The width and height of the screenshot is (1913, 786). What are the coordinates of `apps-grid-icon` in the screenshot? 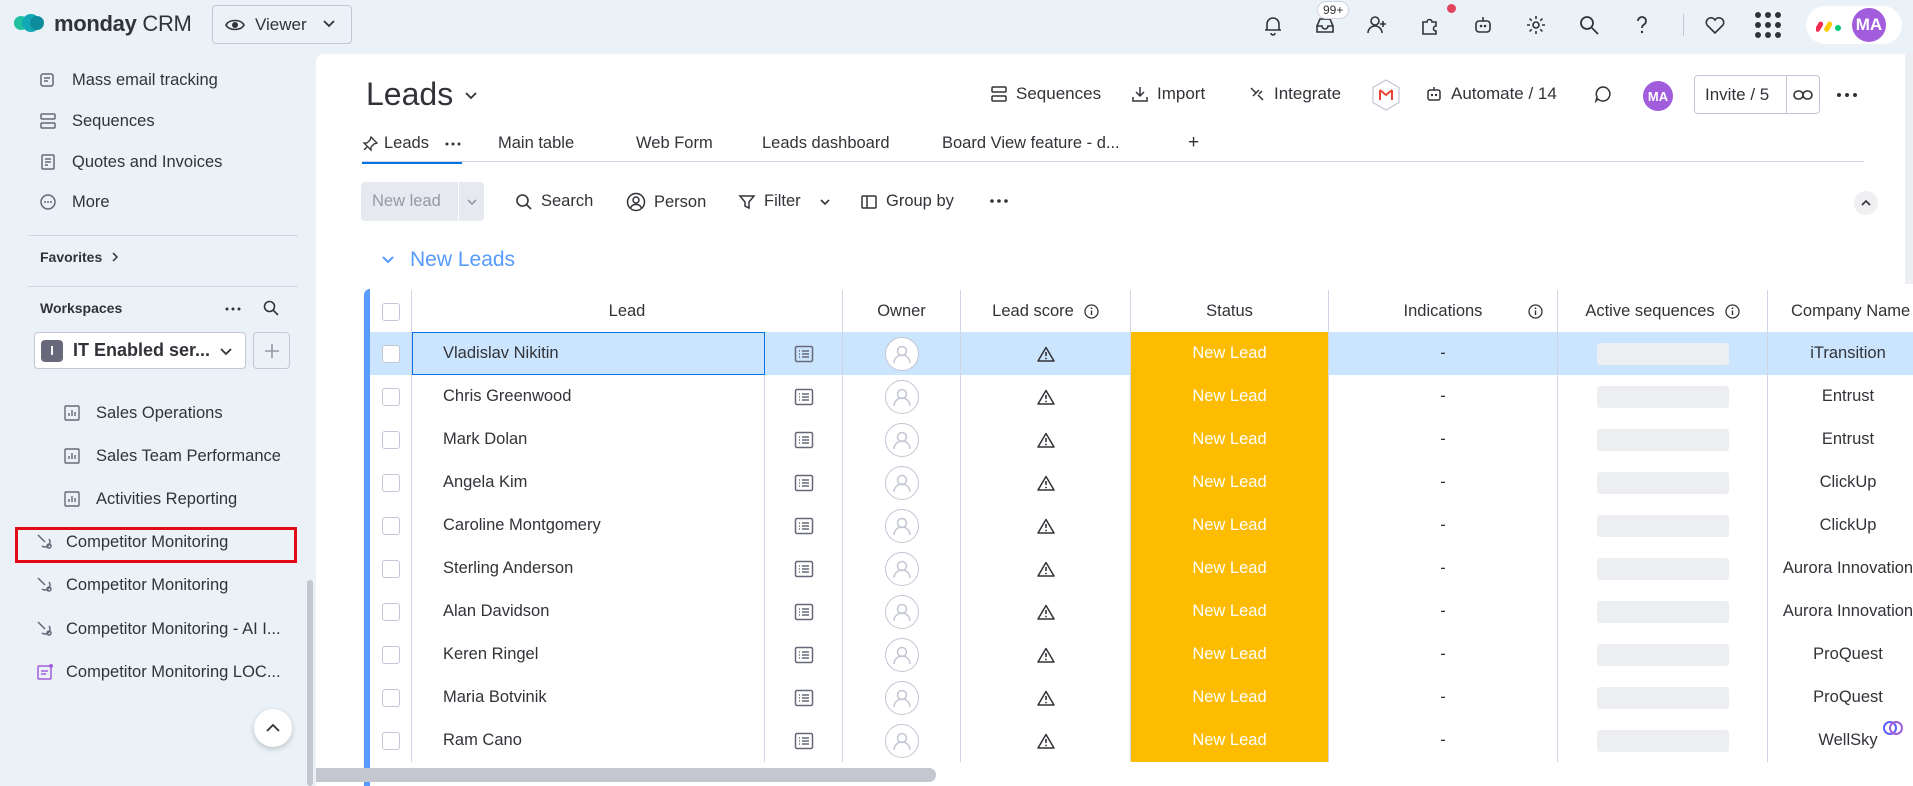 It's located at (1768, 25).